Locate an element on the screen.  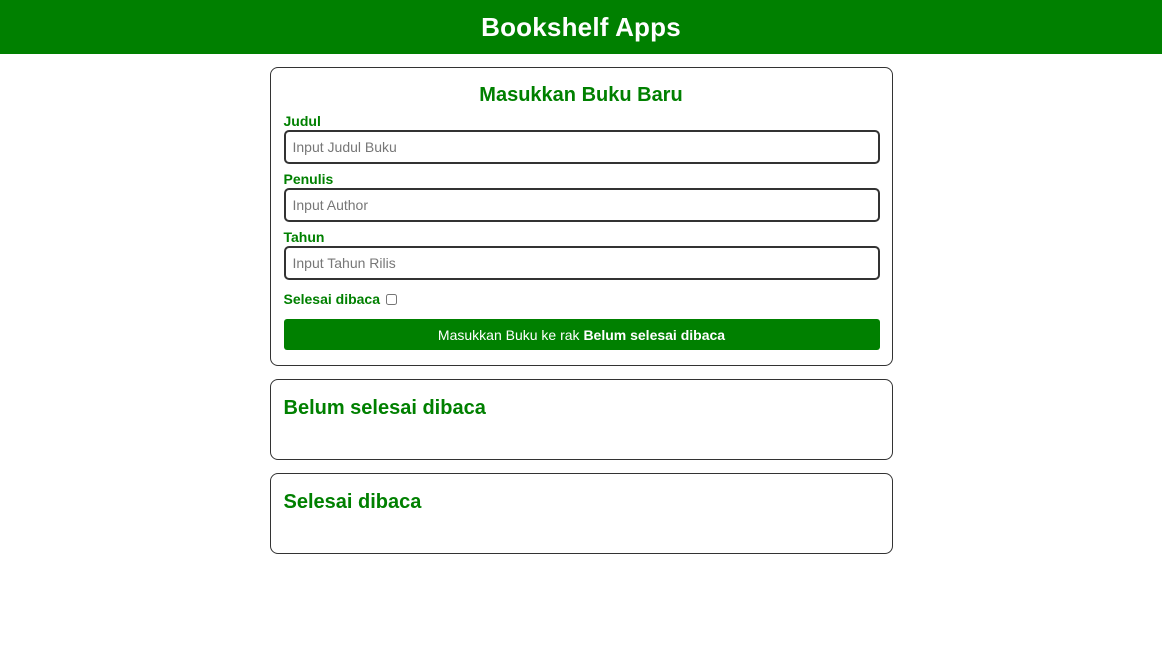
submit-button-shelf: Belum selesai dibaca is located at coordinates (654, 334).